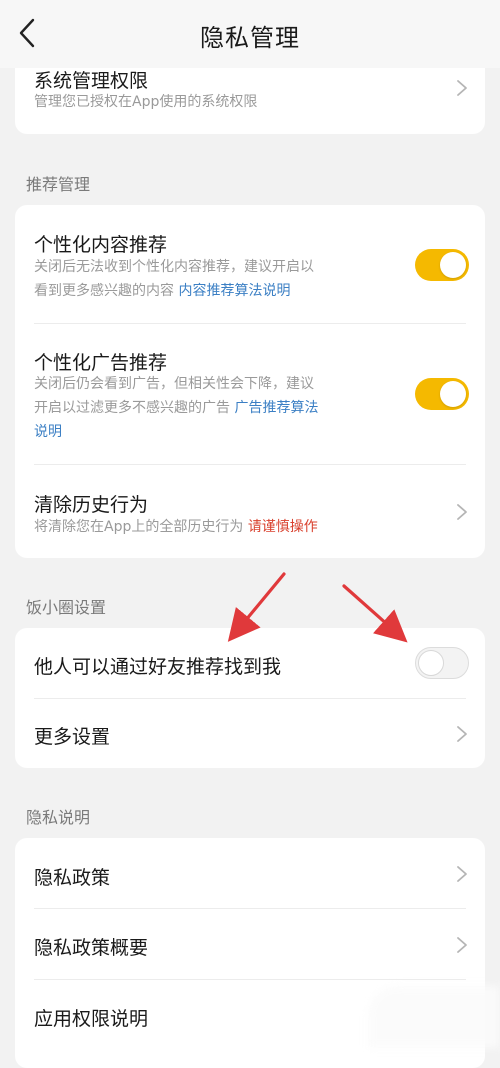 The image size is (500, 1068). Describe the element at coordinates (72, 737) in the screenshot. I see `more-settings-title: 更多设置` at that location.